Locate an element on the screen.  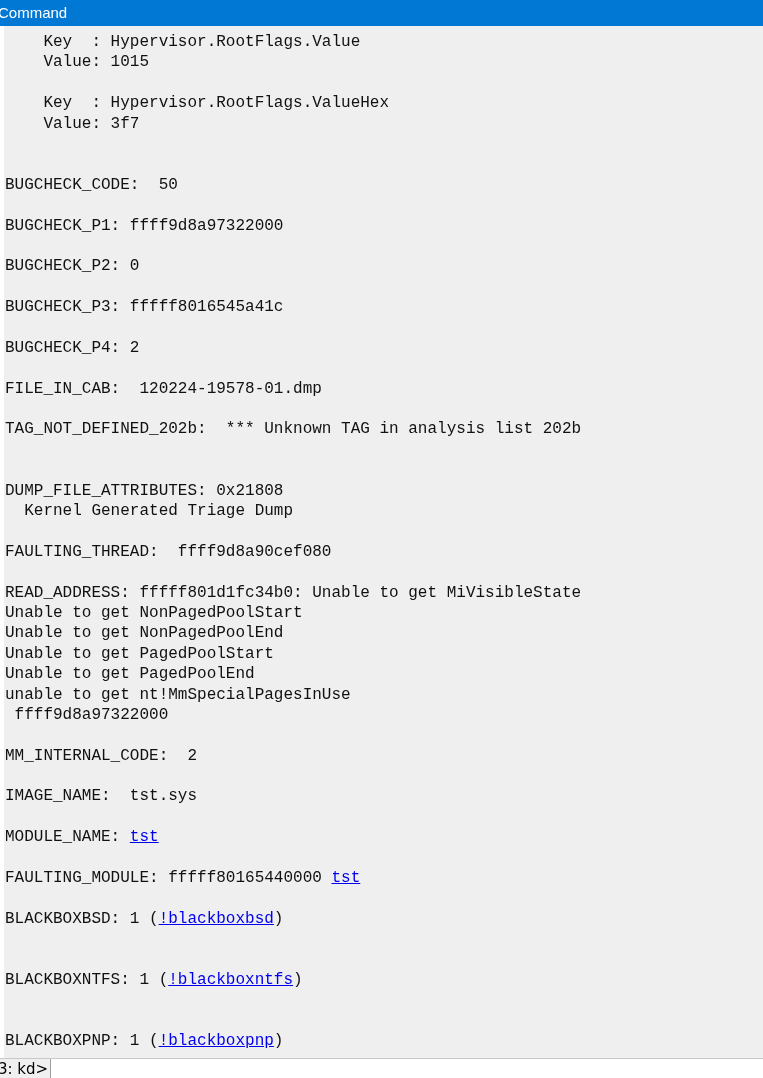
output-line: IMAGE_NAME: tst.sys is located at coordinates (101, 796).